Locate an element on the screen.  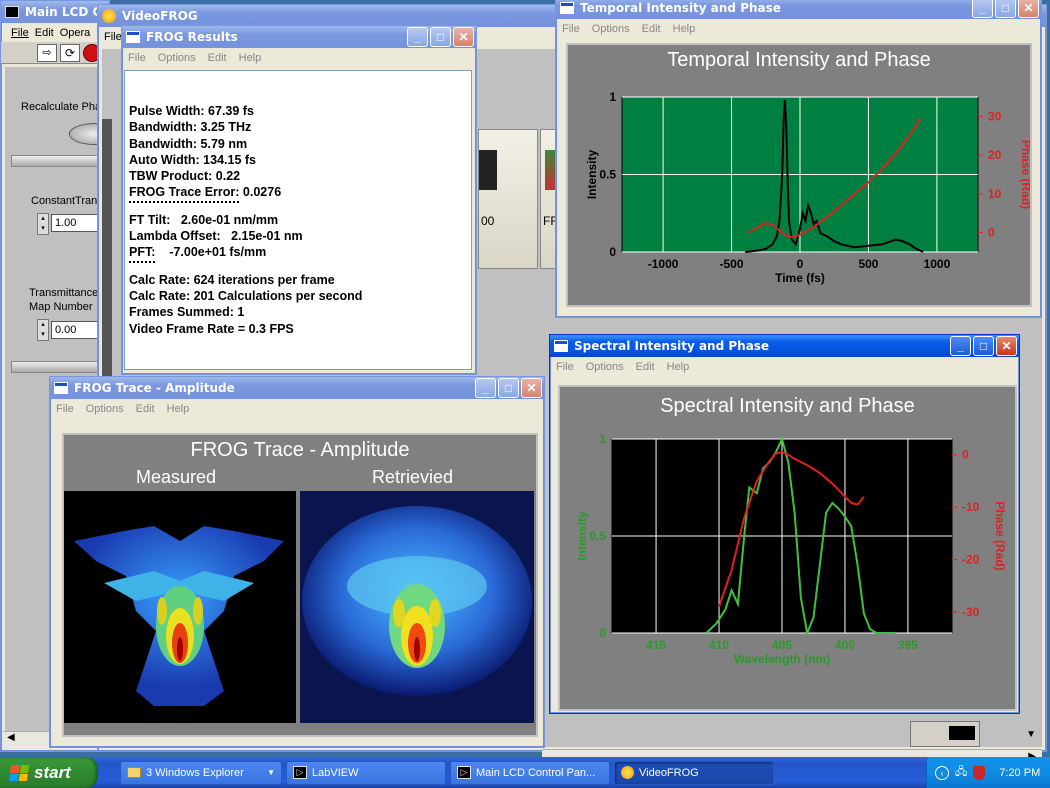
taskbar-item-labview: ▷ LabVIEW is located at coordinates (366, 772).